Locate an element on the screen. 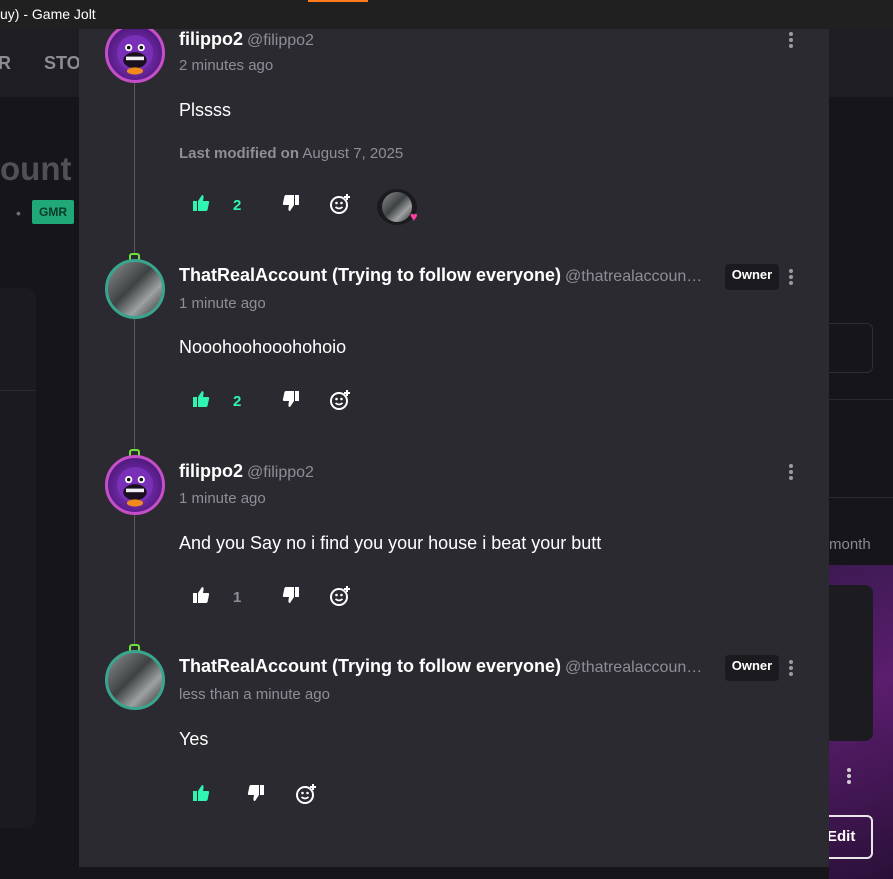  modified-label: Last modified on is located at coordinates (239, 153).